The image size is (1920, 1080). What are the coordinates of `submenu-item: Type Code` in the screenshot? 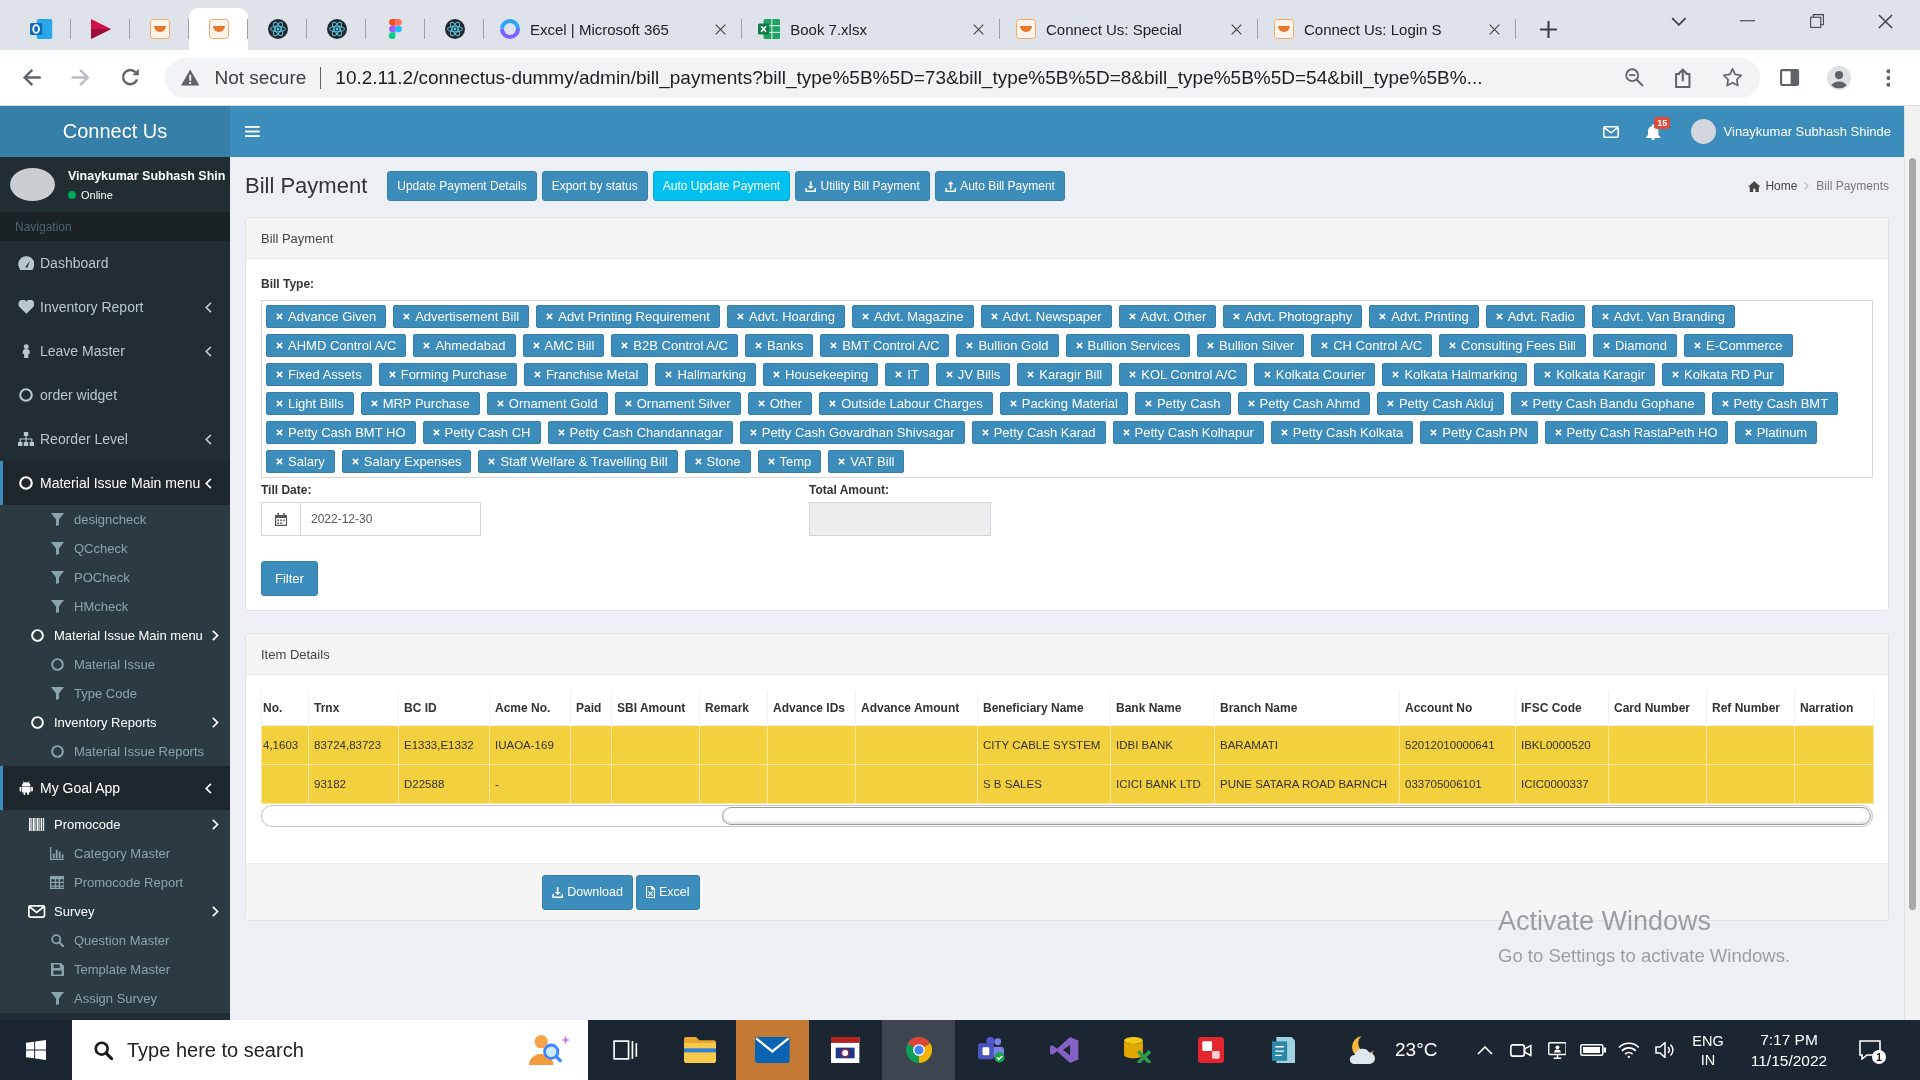 It's located at (115, 693).